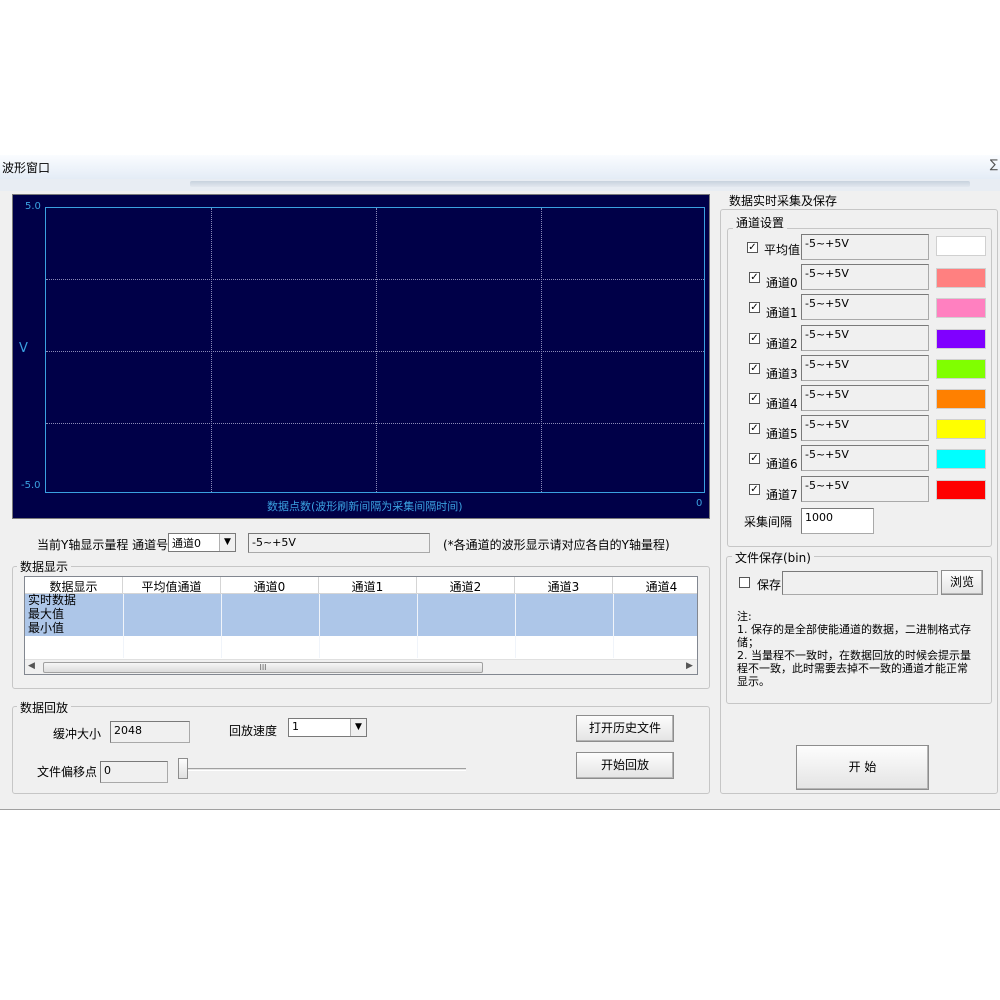 Image resolution: width=1000 pixels, height=1000 pixels. I want to click on channel-row: ✓ 通道2 -5~+5V, so click(865, 339).